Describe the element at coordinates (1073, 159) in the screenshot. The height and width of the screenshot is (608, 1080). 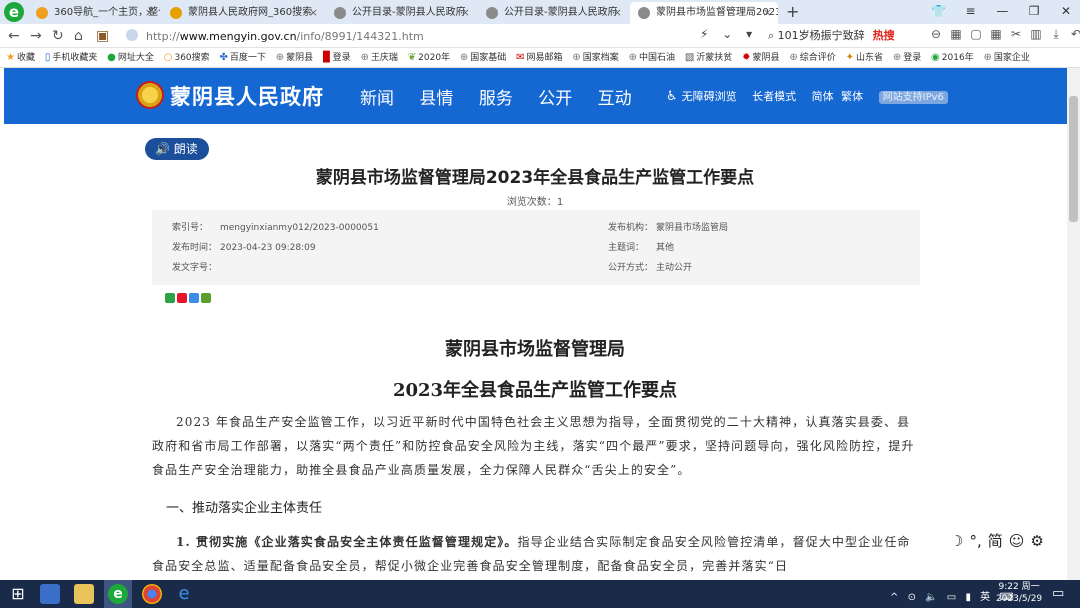
I see `scrollbar-thumb` at that location.